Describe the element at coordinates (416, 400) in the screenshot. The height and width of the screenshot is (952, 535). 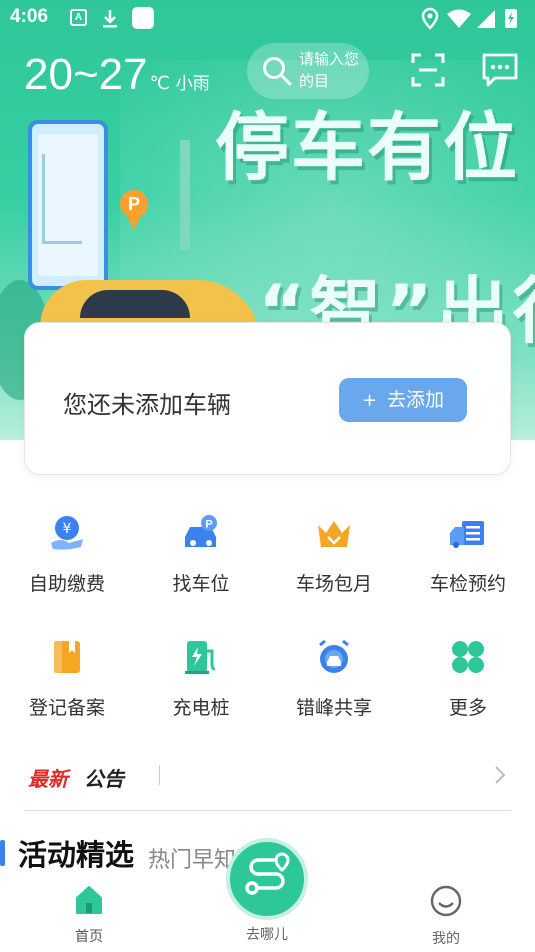
I see `add-vehicle-label: 去添加` at that location.